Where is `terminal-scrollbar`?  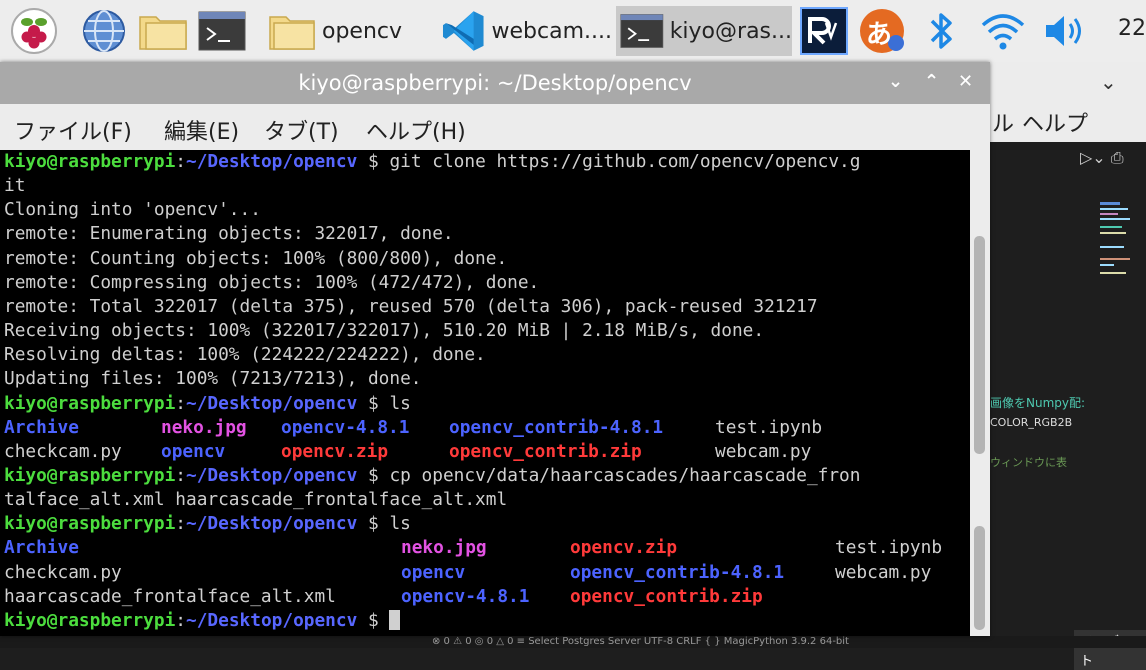 terminal-scrollbar is located at coordinates (980, 393).